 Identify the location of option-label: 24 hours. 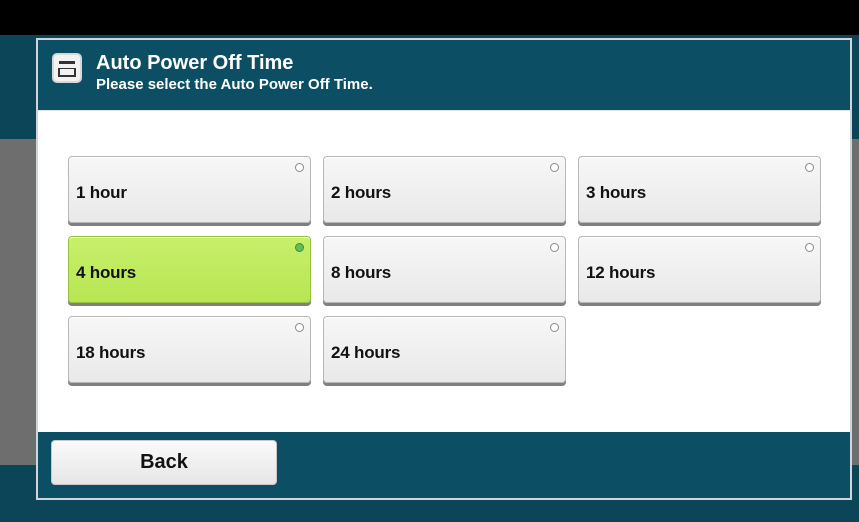
(366, 352).